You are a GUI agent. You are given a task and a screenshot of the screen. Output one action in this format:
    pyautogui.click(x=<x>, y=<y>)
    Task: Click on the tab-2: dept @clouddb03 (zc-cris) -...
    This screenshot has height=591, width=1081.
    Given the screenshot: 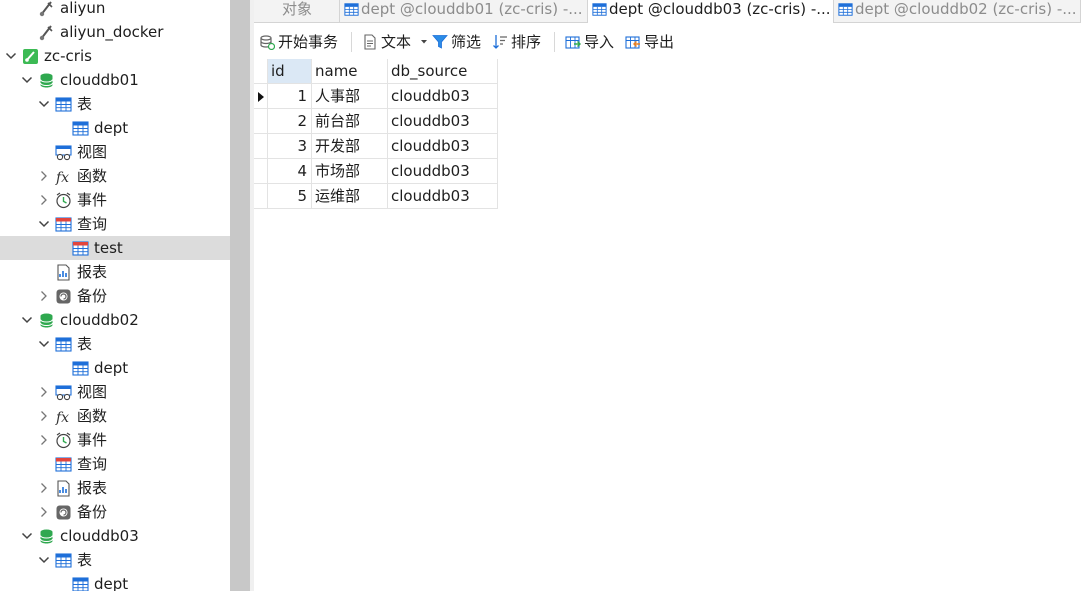 What is the action you would take?
    pyautogui.click(x=711, y=11)
    